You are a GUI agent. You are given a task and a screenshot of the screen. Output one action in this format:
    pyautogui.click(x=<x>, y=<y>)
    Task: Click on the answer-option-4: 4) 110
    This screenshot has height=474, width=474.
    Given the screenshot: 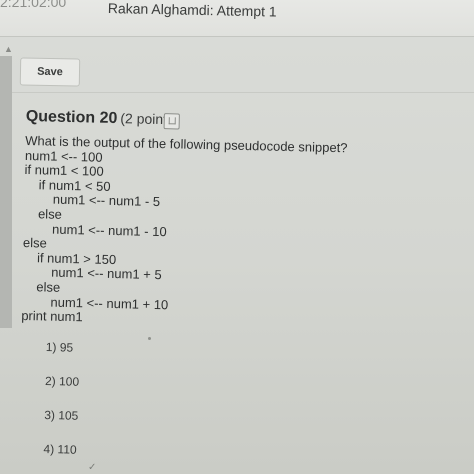 What is the action you would take?
    pyautogui.click(x=143, y=458)
    